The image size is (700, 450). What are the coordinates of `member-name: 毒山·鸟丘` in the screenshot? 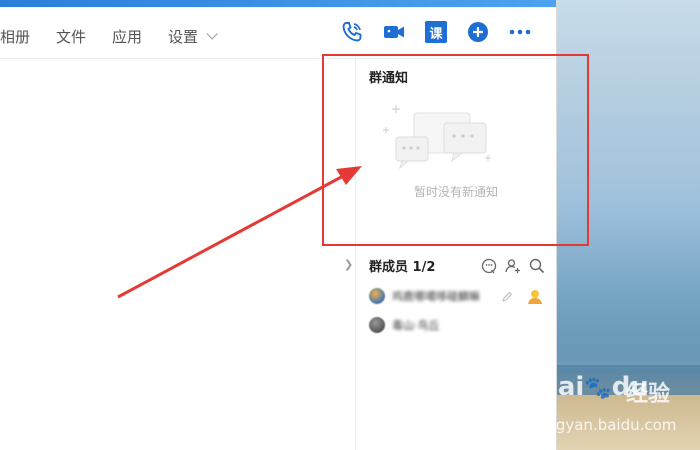 It's located at (416, 325).